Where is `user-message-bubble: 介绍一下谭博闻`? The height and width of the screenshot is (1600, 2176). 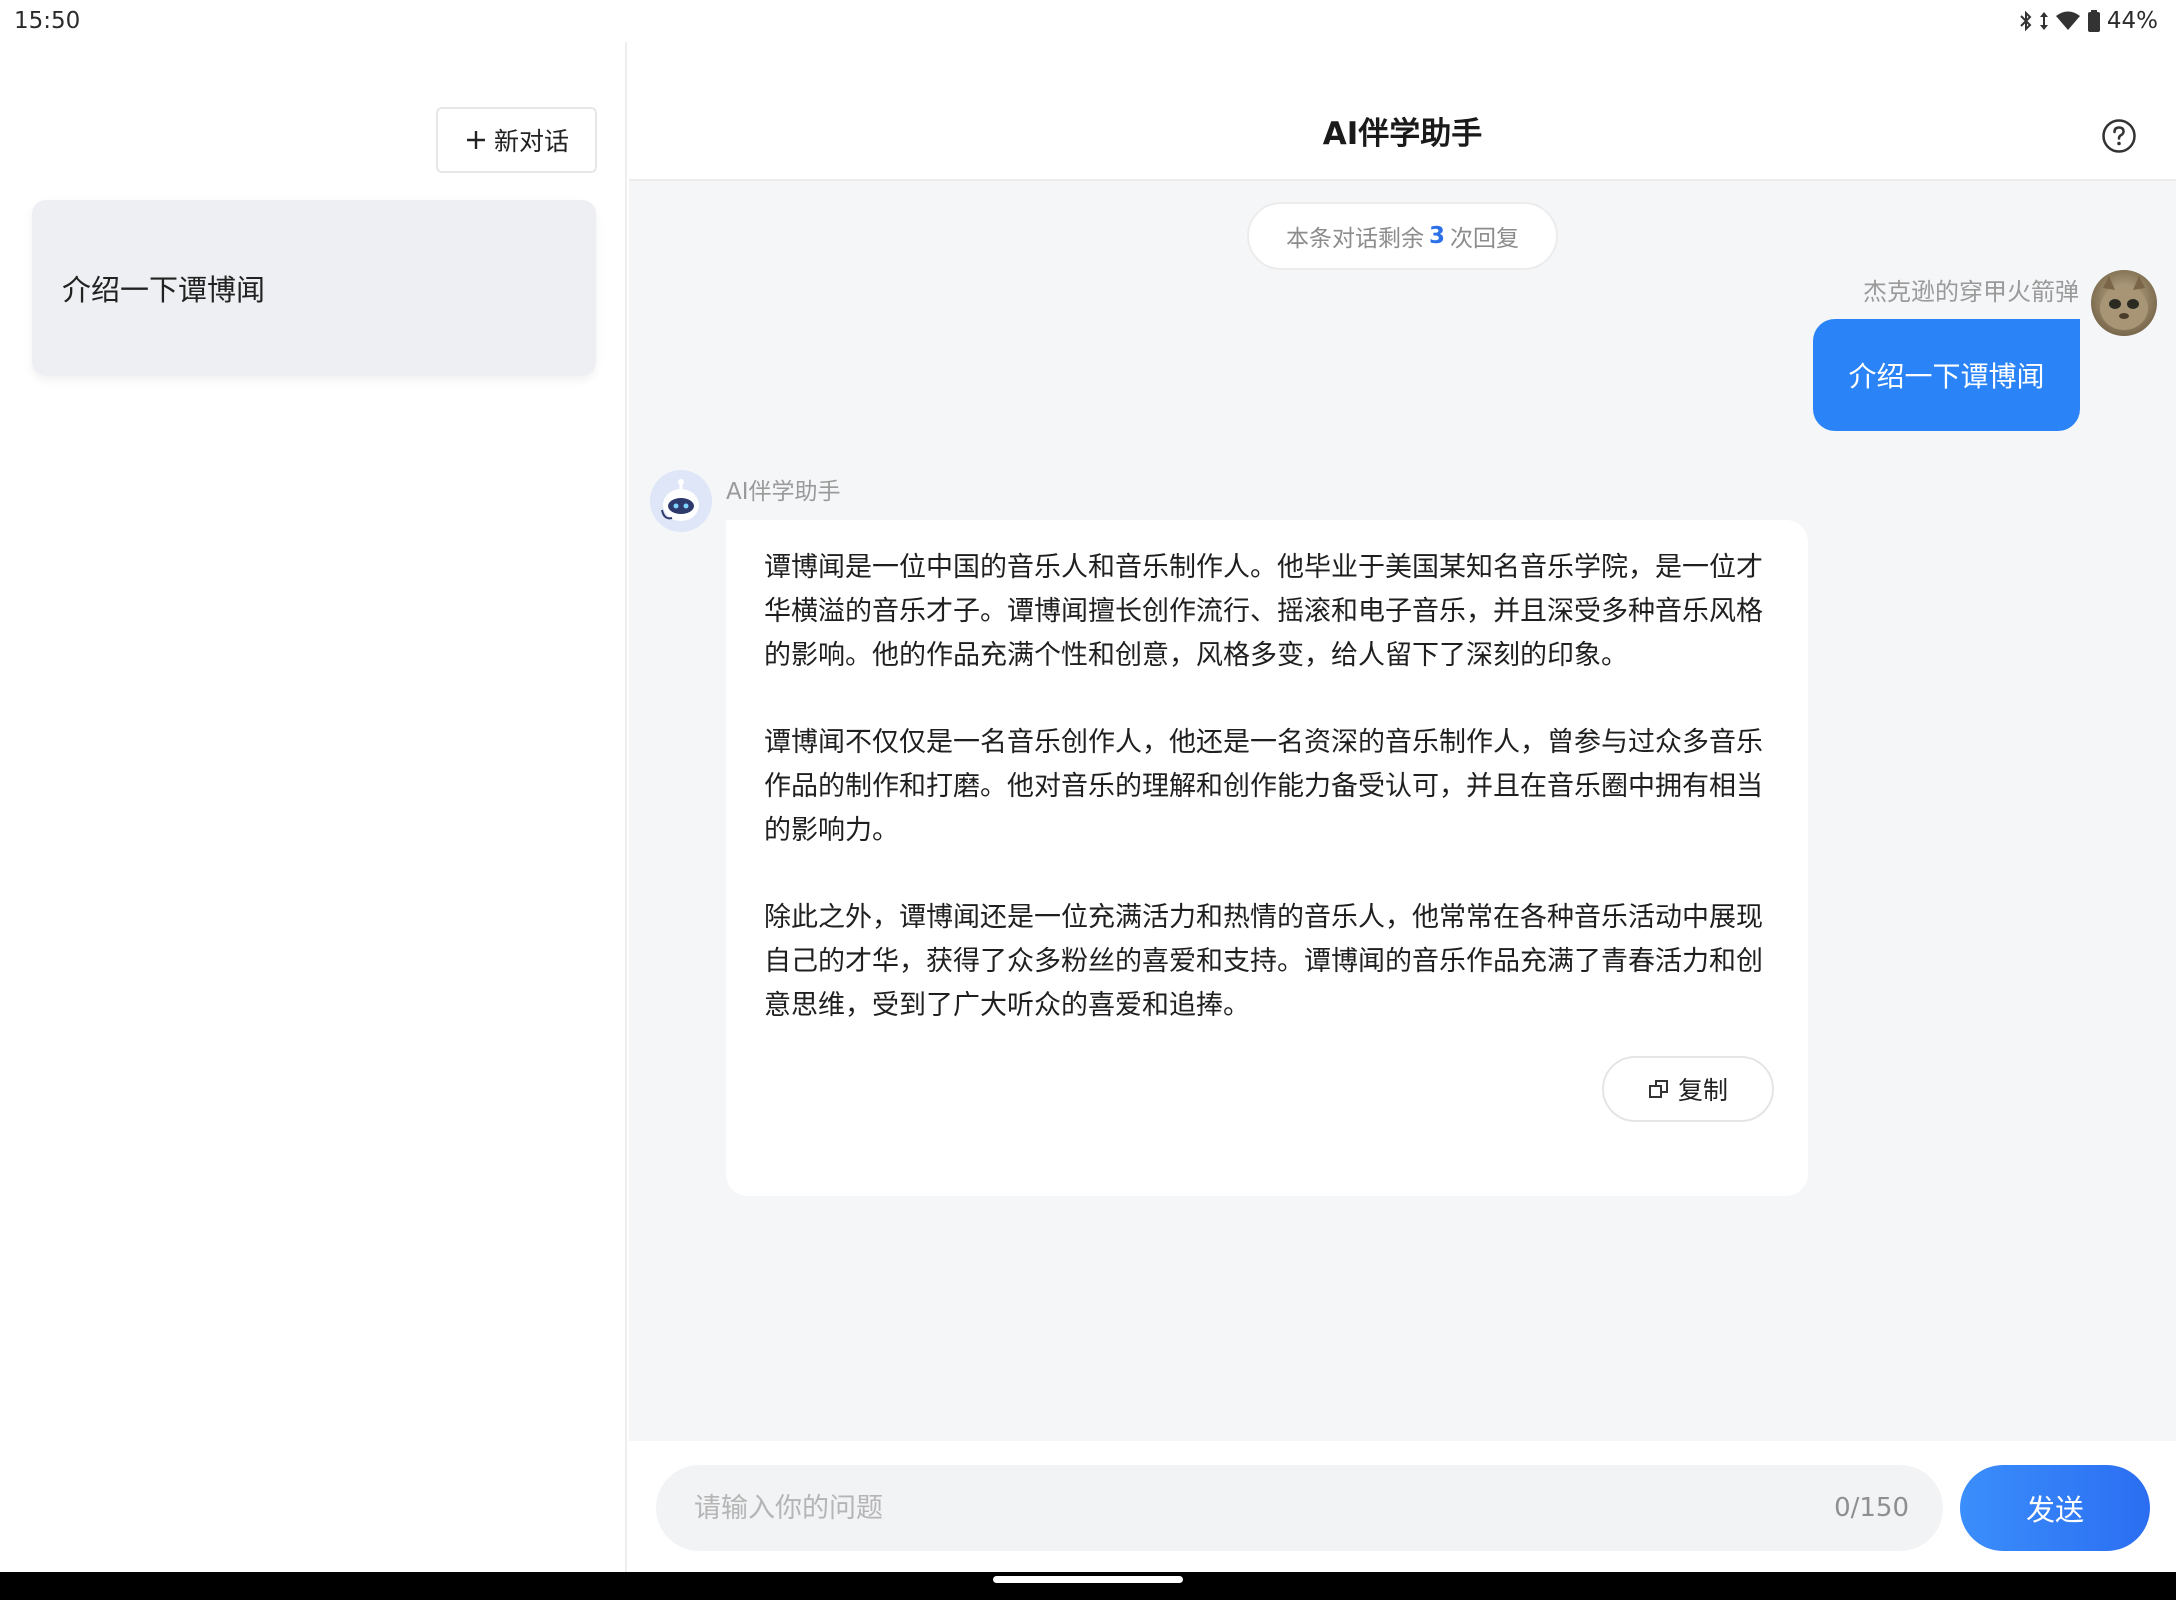
user-message-bubble: 介绍一下谭博闻 is located at coordinates (1946, 375).